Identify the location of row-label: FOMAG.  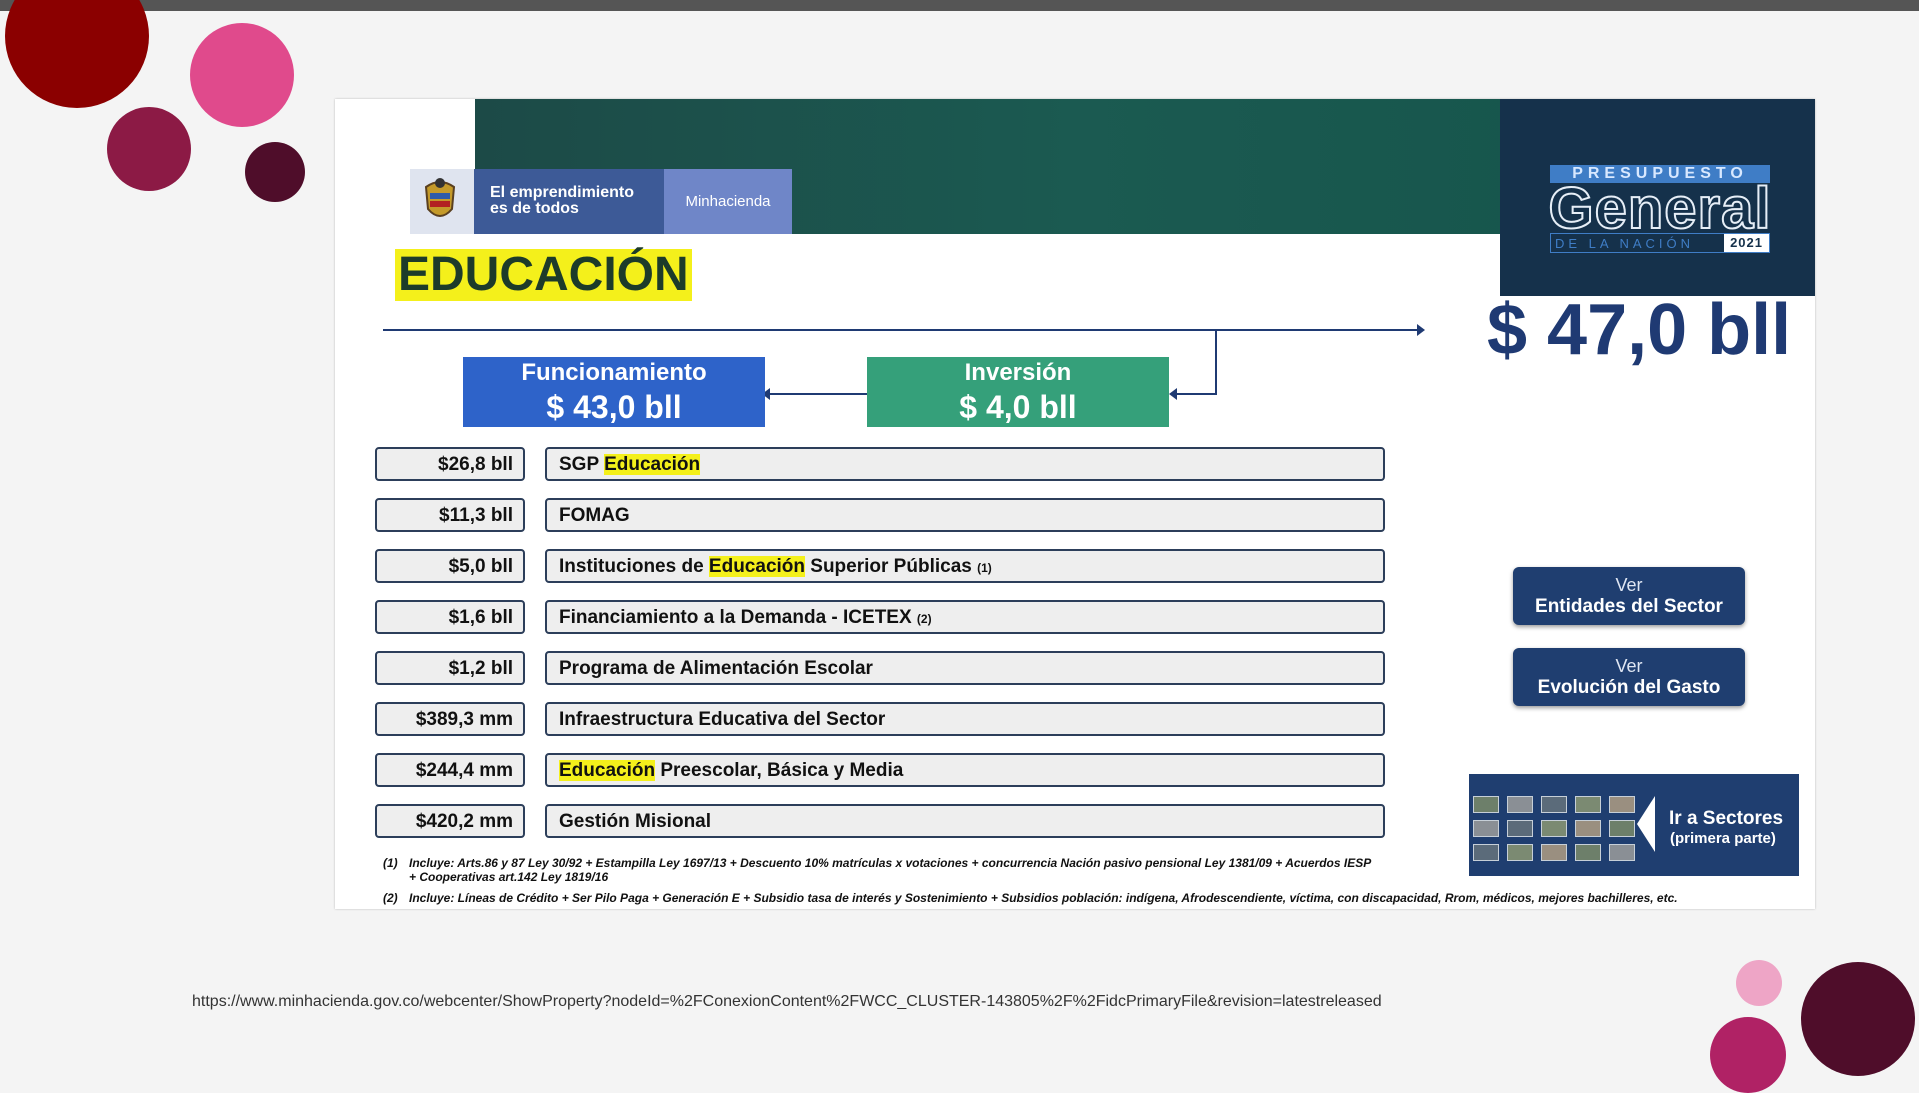
(965, 515).